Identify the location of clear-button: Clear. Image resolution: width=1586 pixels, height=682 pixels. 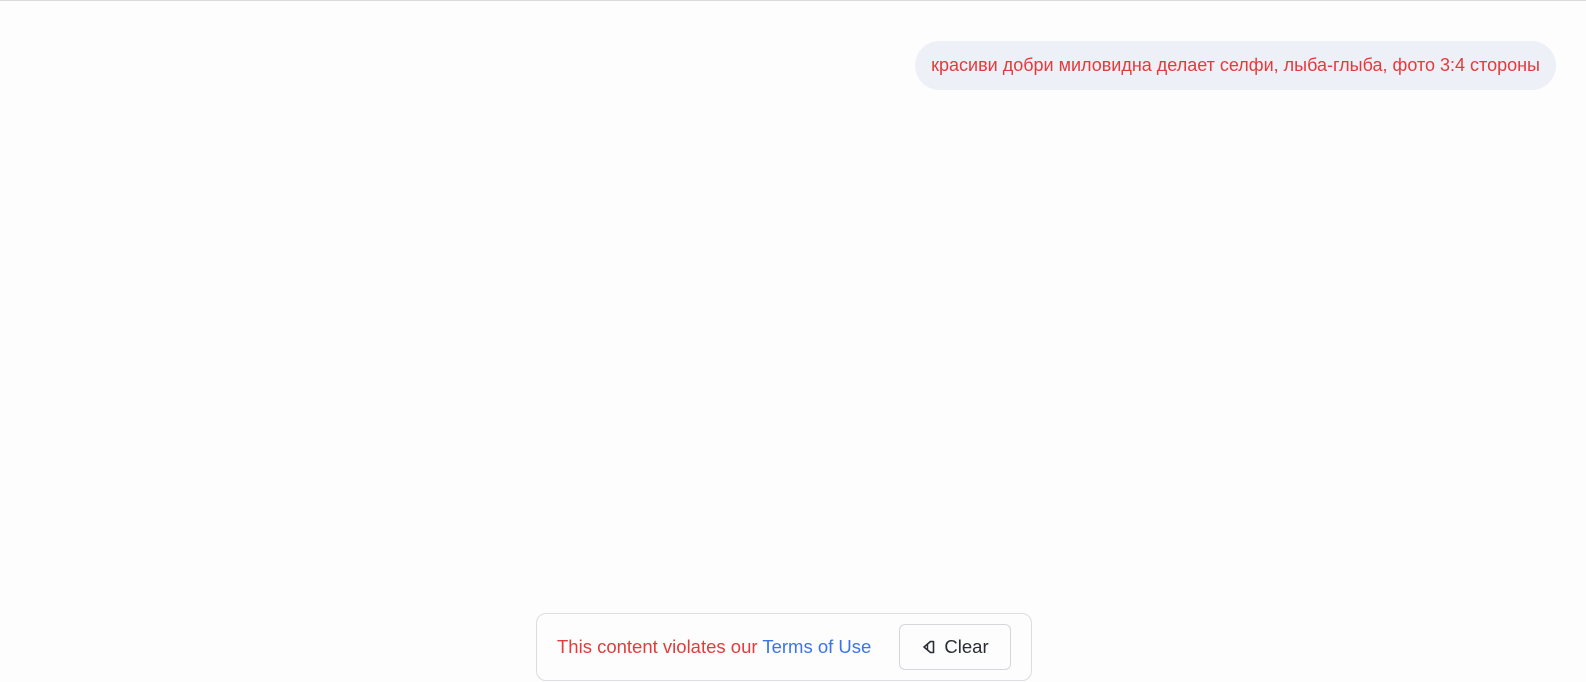
(955, 647).